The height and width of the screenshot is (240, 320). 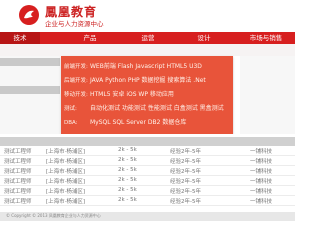 I want to click on phoenix-logo-icon, so click(x=29, y=15).